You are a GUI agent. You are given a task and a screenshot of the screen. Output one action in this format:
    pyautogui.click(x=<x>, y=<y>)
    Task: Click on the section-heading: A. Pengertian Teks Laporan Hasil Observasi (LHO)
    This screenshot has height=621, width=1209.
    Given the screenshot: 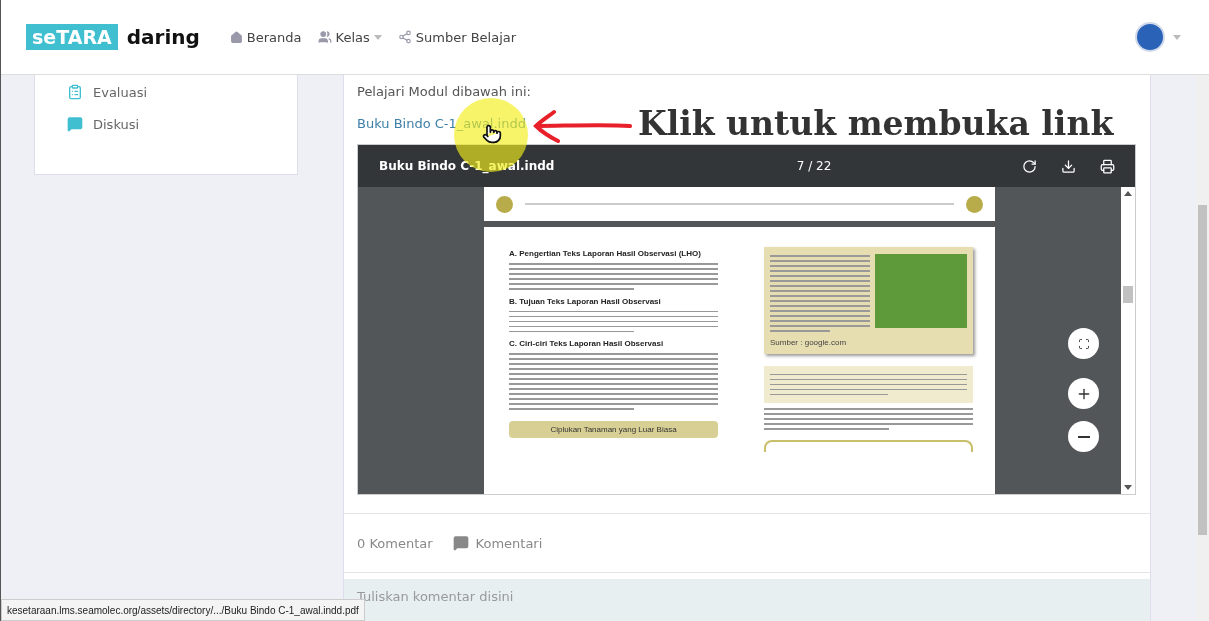 What is the action you would take?
    pyautogui.click(x=605, y=253)
    